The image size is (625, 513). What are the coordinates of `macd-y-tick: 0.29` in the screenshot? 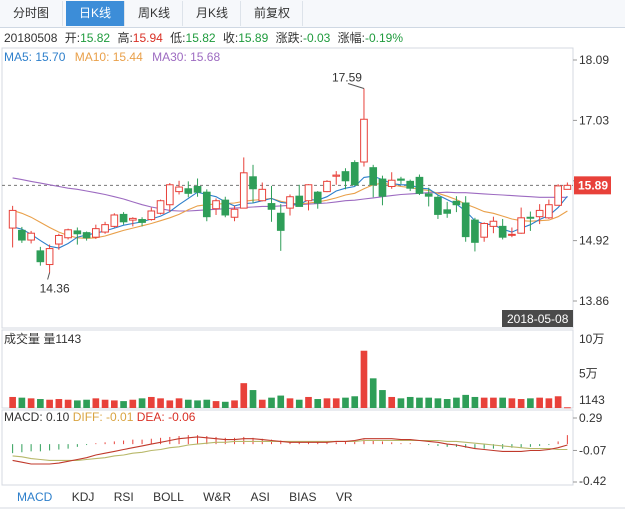 It's located at (591, 418).